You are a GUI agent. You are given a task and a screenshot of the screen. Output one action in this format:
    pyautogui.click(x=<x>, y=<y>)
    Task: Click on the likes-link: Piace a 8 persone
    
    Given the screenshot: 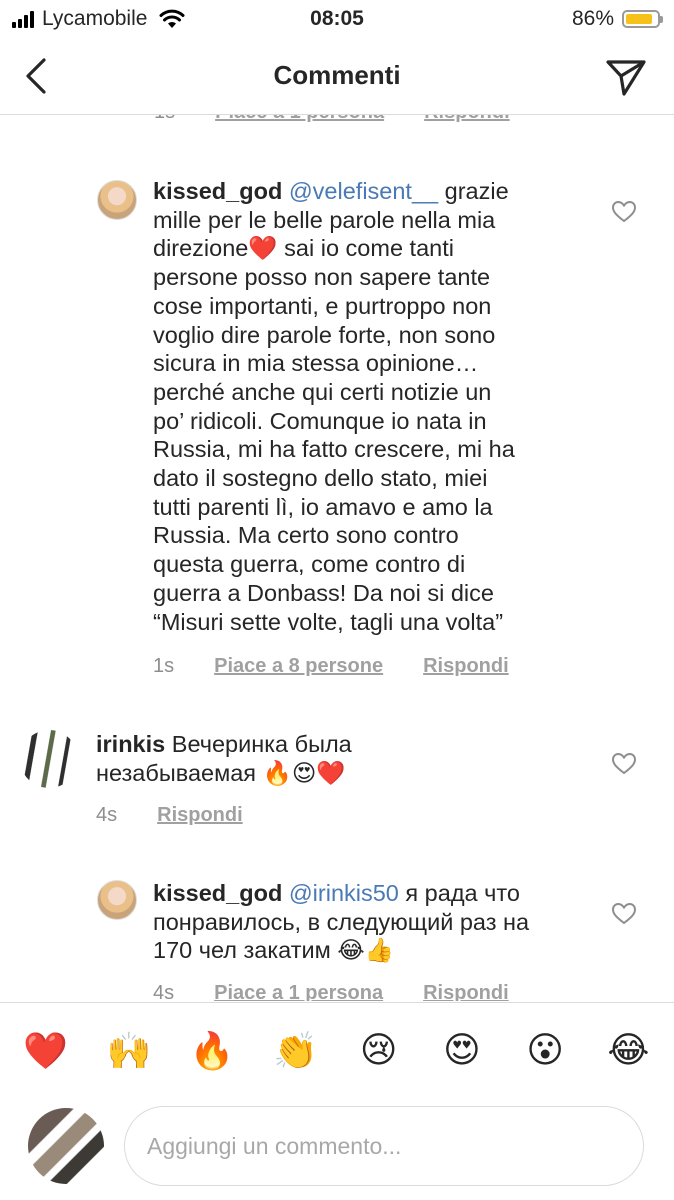 What is the action you would take?
    pyautogui.click(x=298, y=666)
    